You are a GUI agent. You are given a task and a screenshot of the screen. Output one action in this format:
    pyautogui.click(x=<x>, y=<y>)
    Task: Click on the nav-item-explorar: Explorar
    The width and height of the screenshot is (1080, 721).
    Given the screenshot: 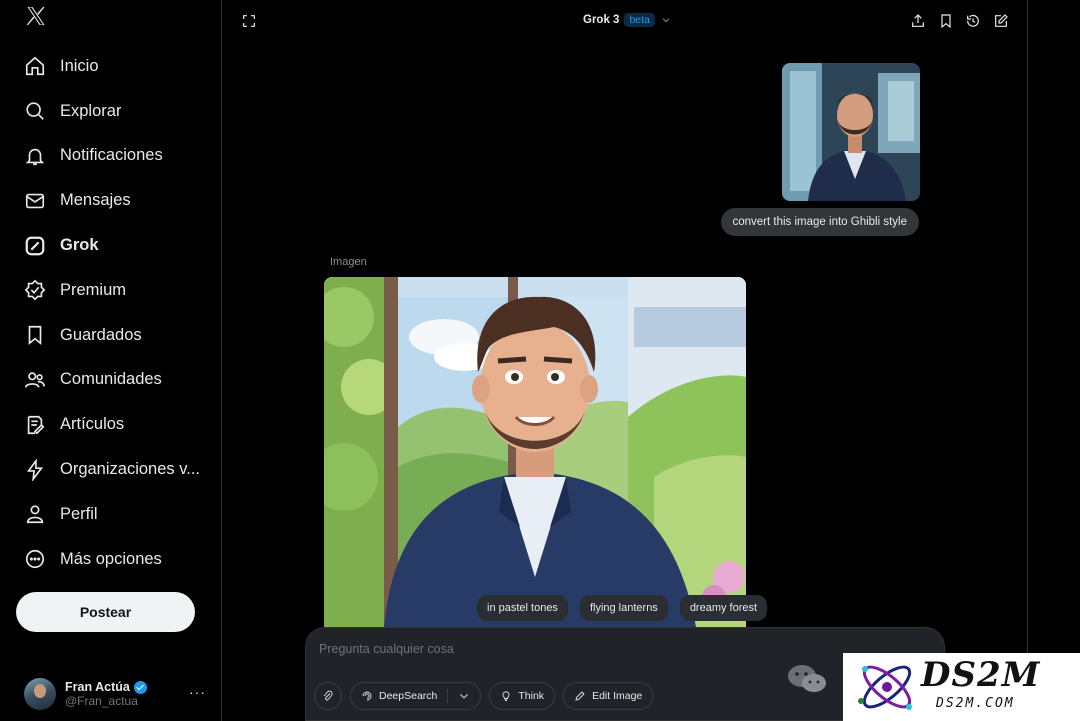 What is the action you would take?
    pyautogui.click(x=119, y=111)
    